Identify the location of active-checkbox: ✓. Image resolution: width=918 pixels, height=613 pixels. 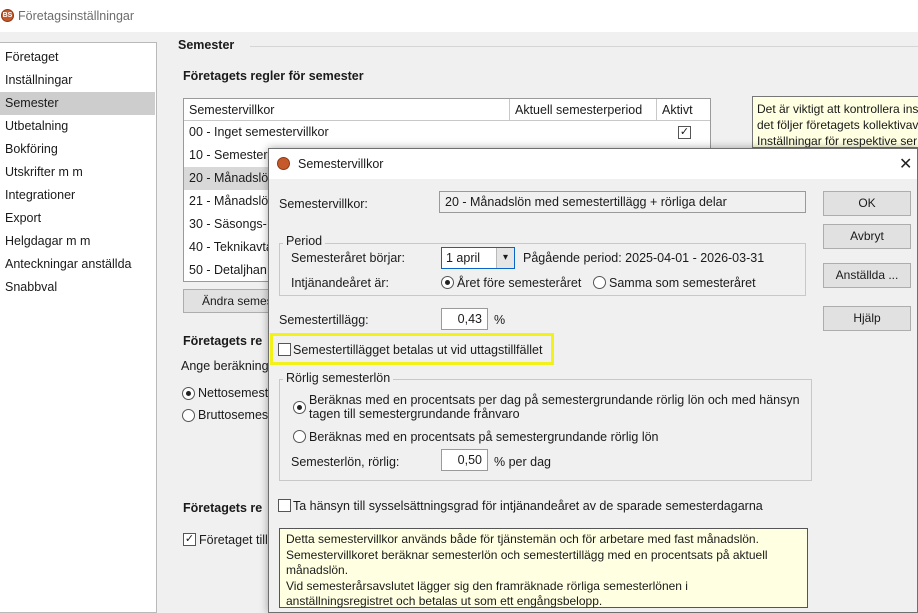
(684, 132).